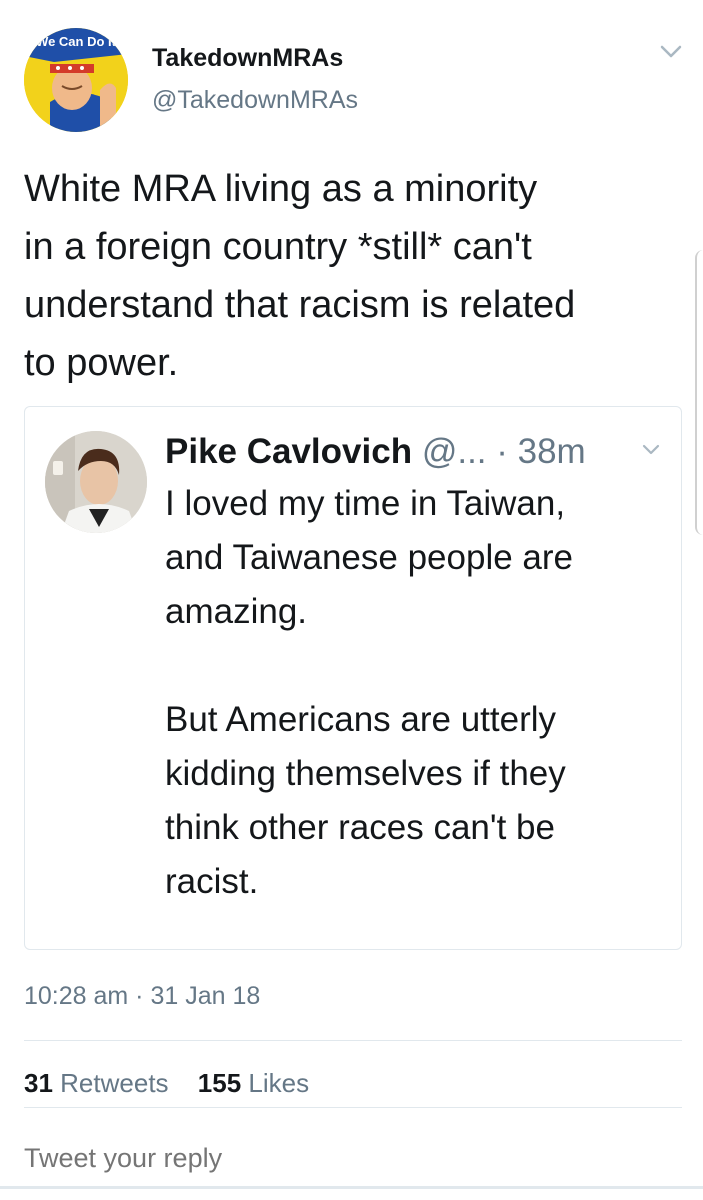 The image size is (703, 1200). Describe the element at coordinates (76, 41) in the screenshot. I see `avatar-logo-text: We Can Do It` at that location.